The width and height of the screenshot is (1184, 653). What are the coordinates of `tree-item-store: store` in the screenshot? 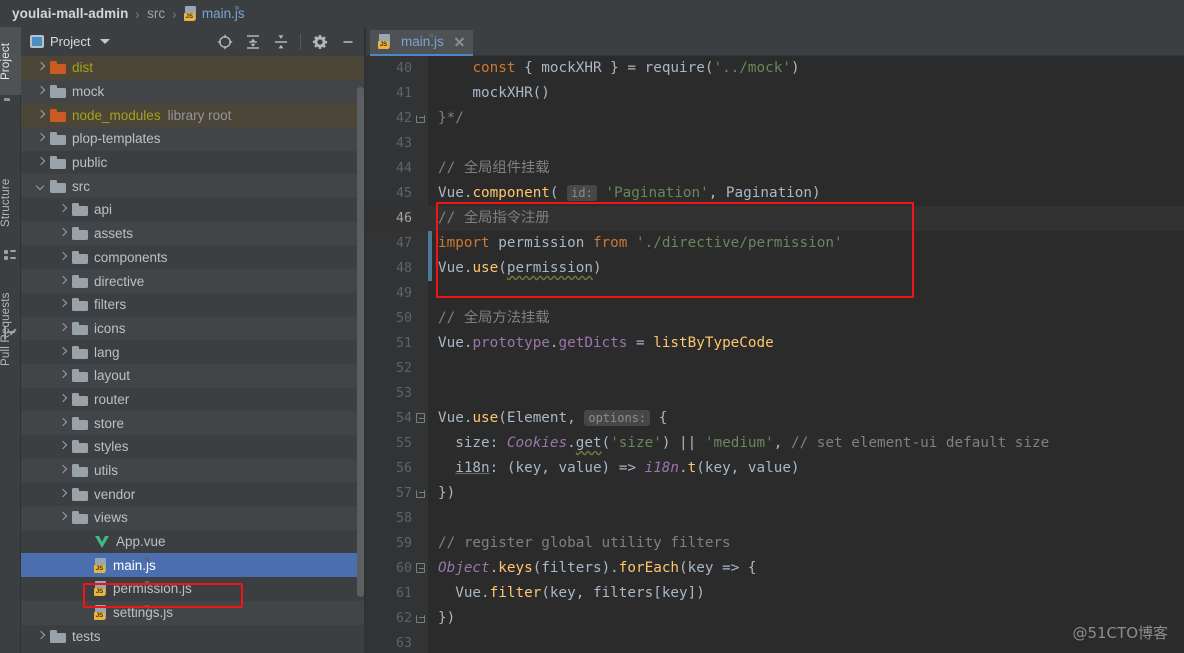 It's located at (193, 423).